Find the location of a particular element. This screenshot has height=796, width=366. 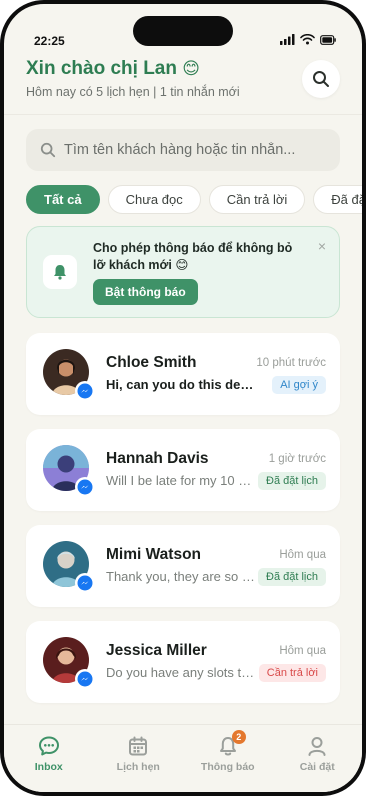

greeting-emoji: 😊 is located at coordinates (191, 68).